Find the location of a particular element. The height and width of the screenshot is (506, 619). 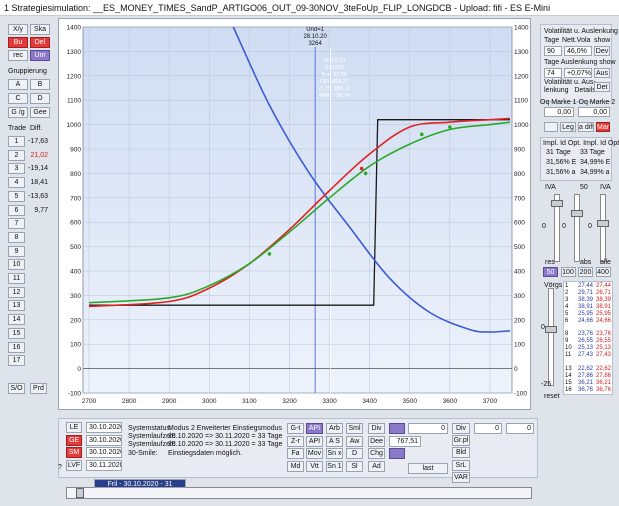

grid-right-button-dee: Dee is located at coordinates (376, 441).